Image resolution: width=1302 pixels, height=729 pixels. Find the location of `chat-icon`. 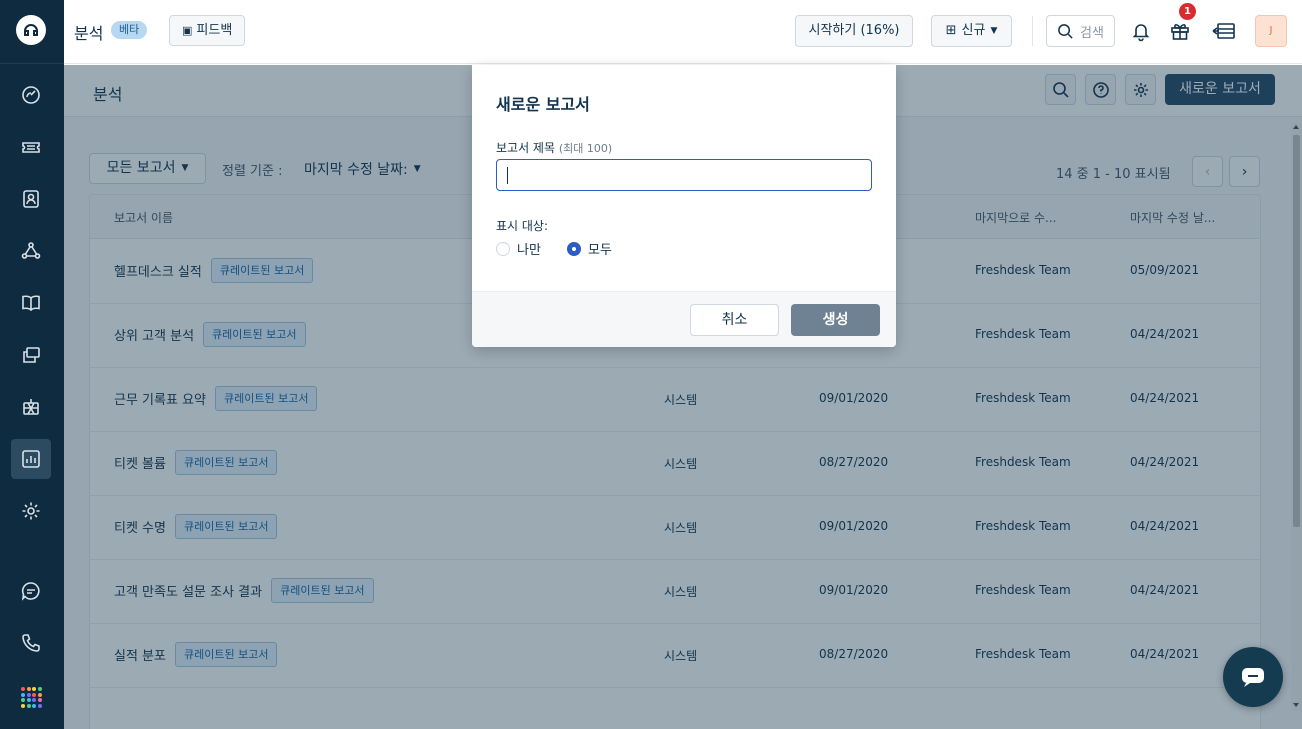

chat-icon is located at coordinates (31, 591).